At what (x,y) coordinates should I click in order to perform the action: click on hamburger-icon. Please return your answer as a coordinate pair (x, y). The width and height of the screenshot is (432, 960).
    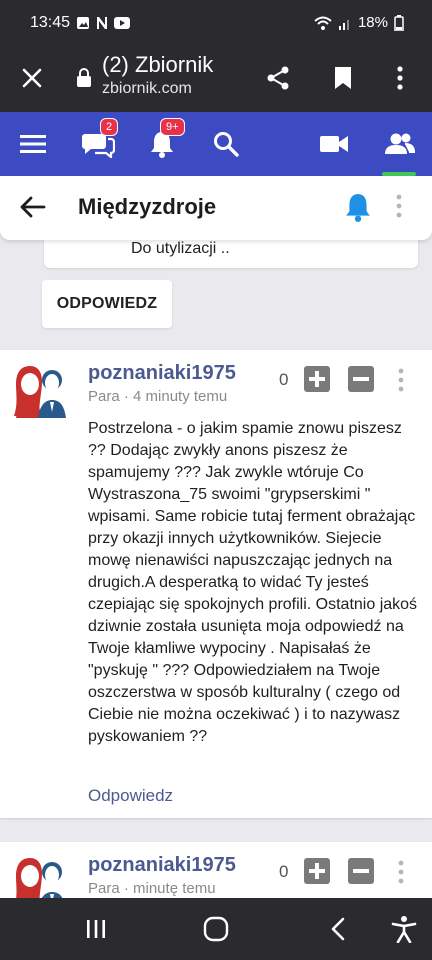
    Looking at the image, I should click on (33, 144).